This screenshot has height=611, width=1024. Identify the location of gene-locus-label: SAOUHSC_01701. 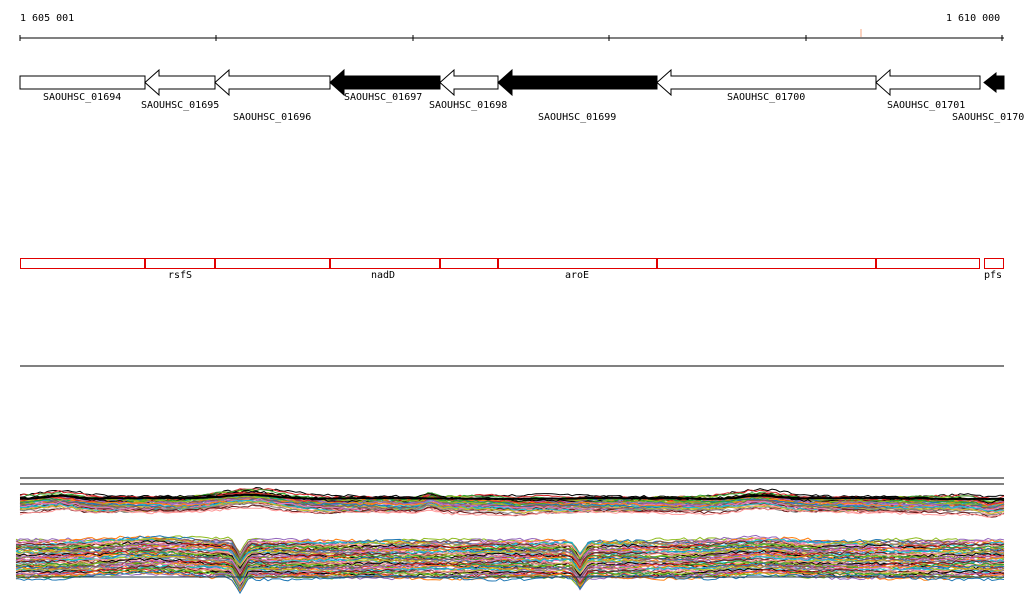
(926, 105).